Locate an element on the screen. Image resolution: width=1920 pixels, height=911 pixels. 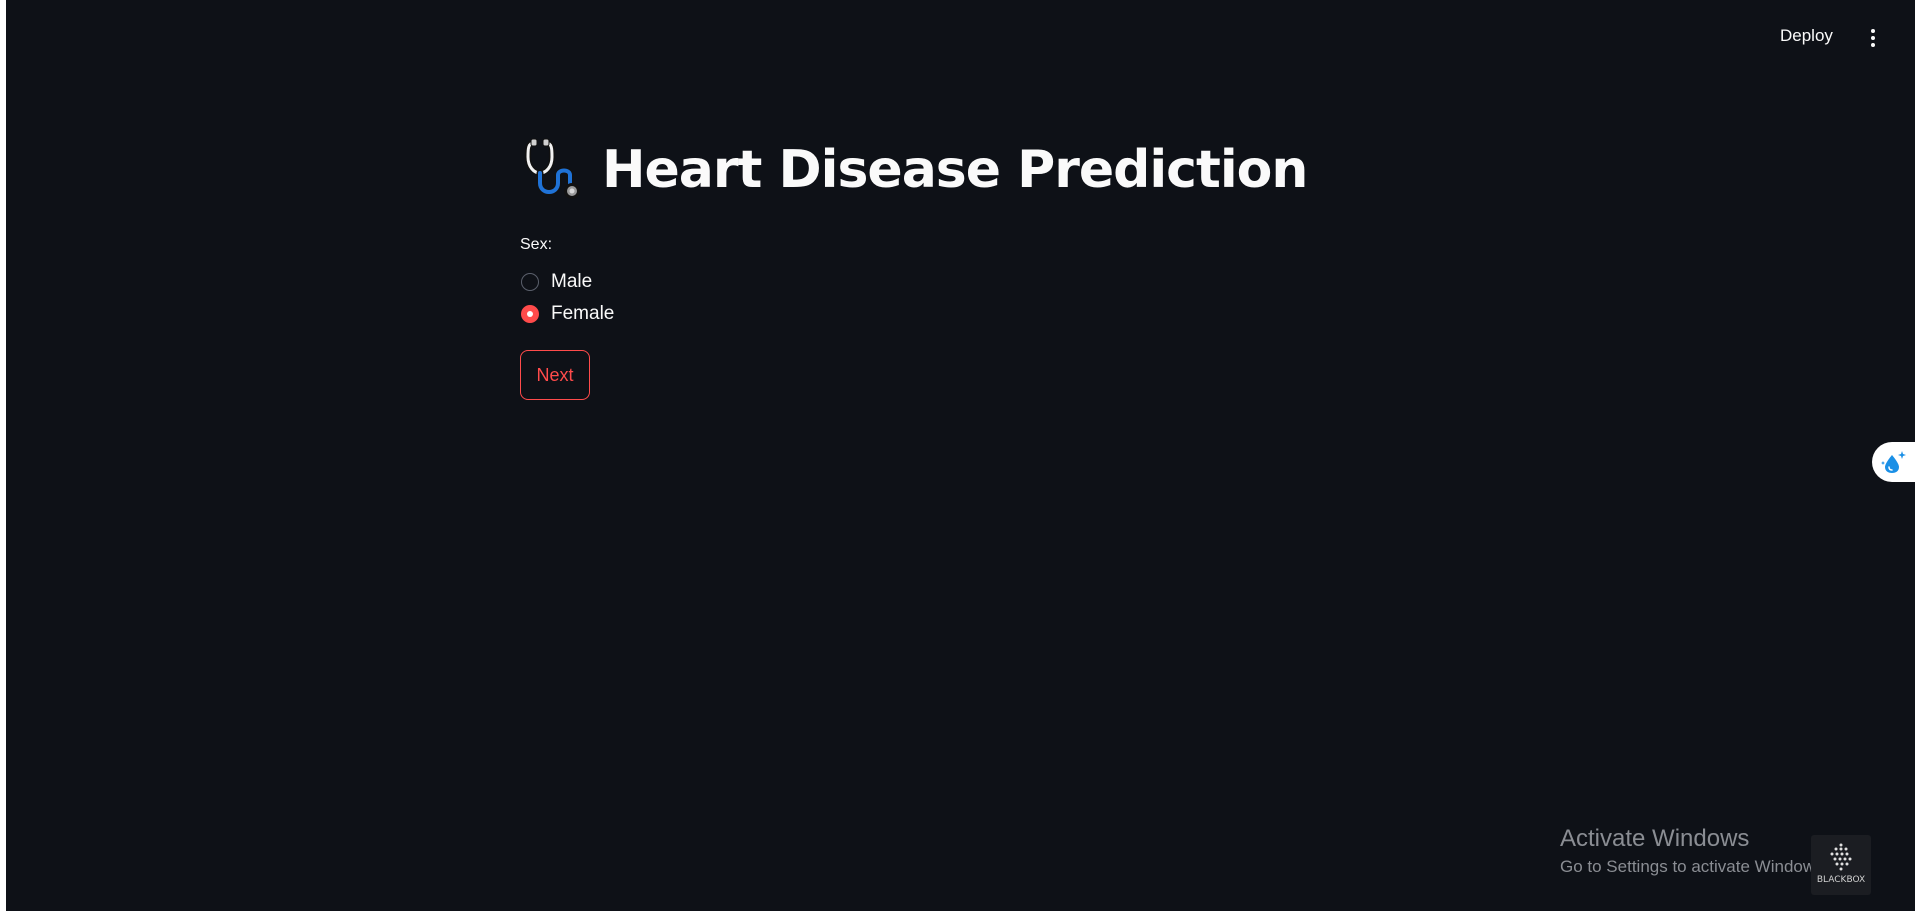
sex-radio-group: Male Female is located at coordinates (970, 298).